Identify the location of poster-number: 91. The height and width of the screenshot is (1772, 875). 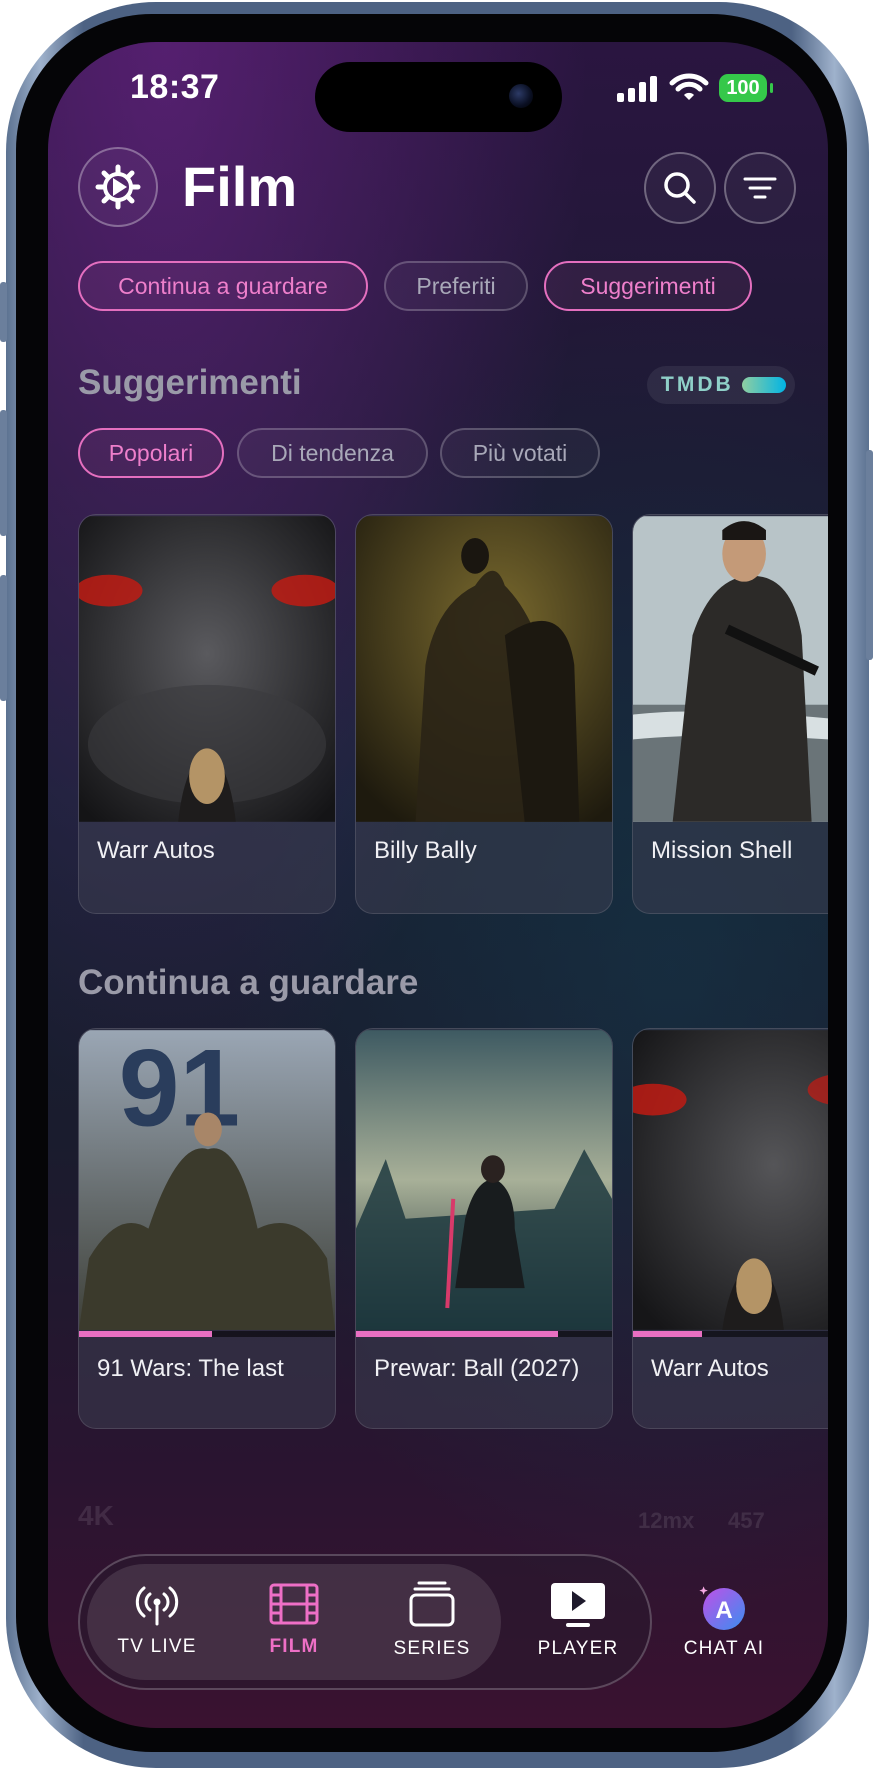
(179, 1089).